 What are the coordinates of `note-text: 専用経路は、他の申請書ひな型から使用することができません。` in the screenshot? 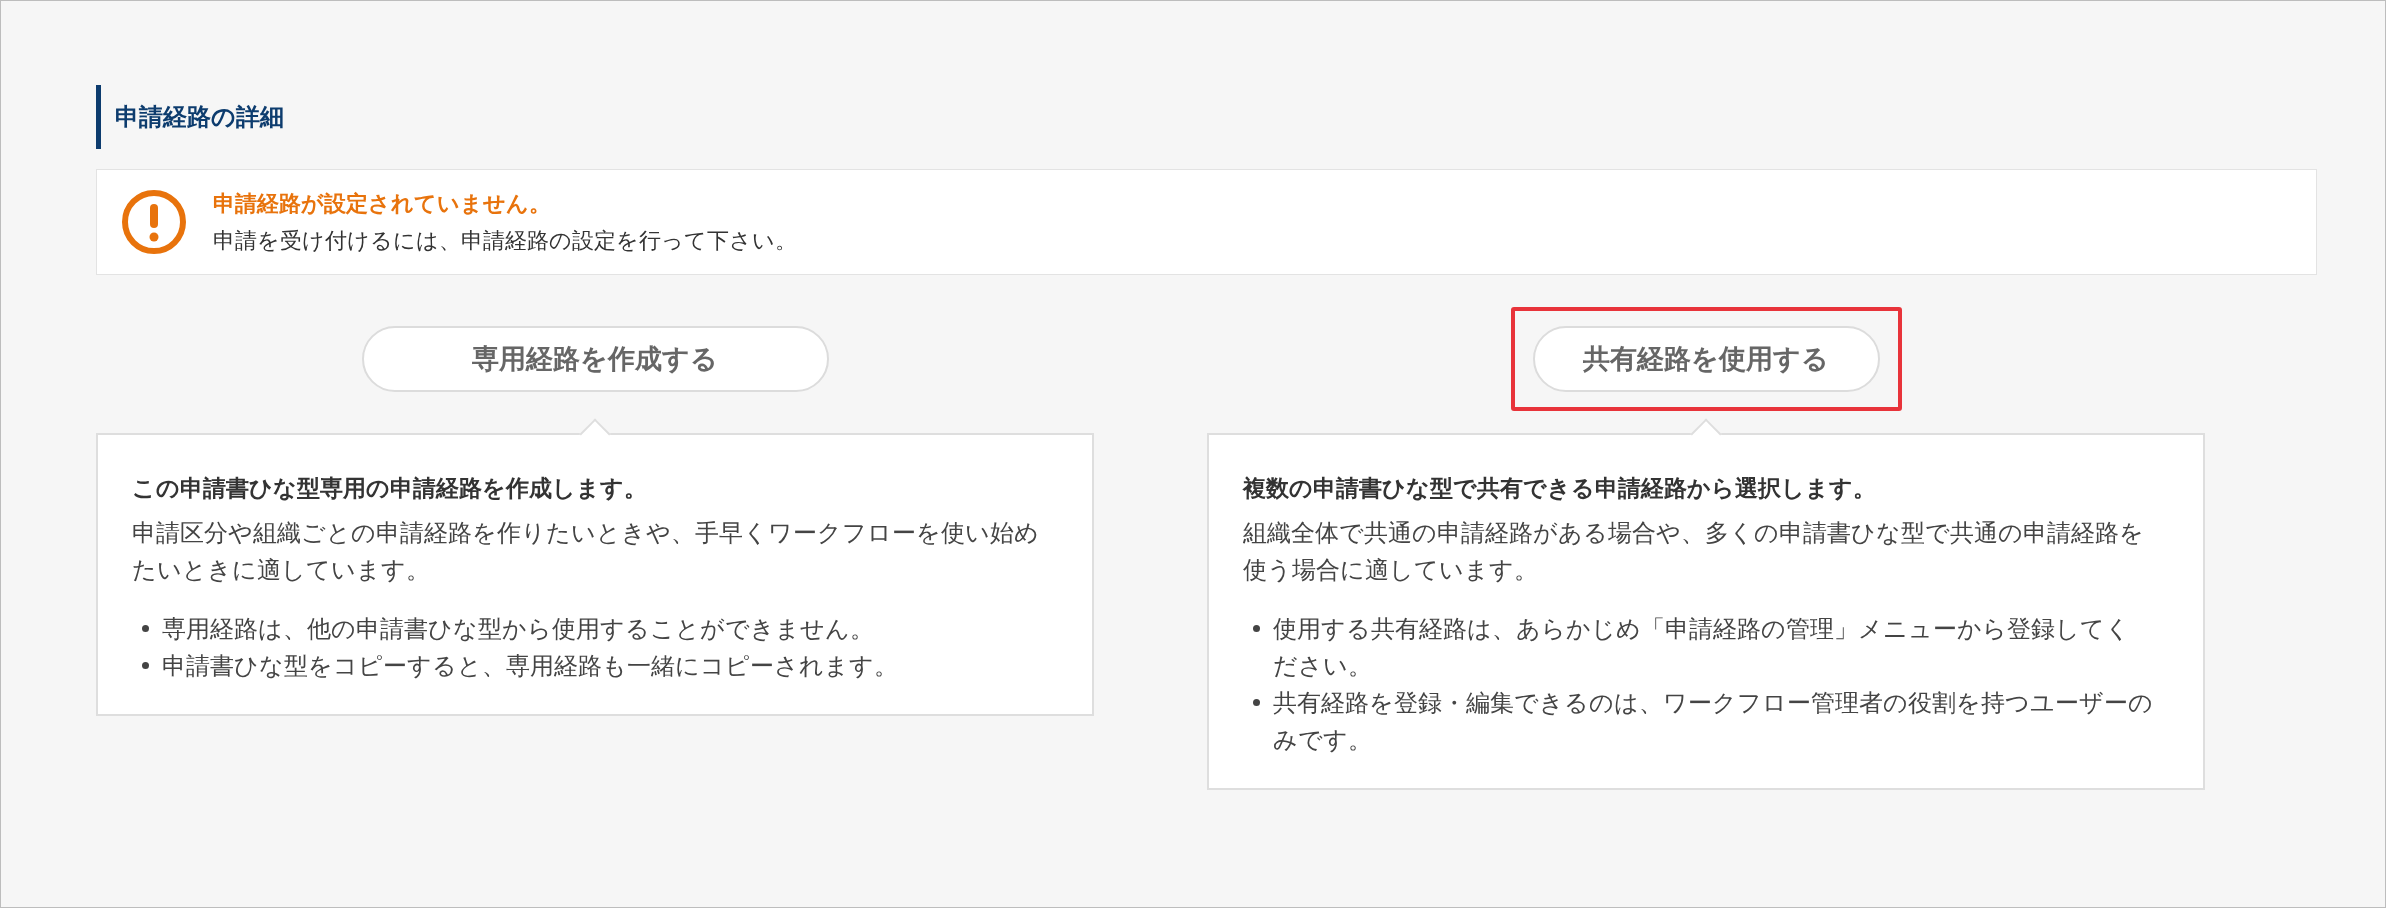 It's located at (518, 628).